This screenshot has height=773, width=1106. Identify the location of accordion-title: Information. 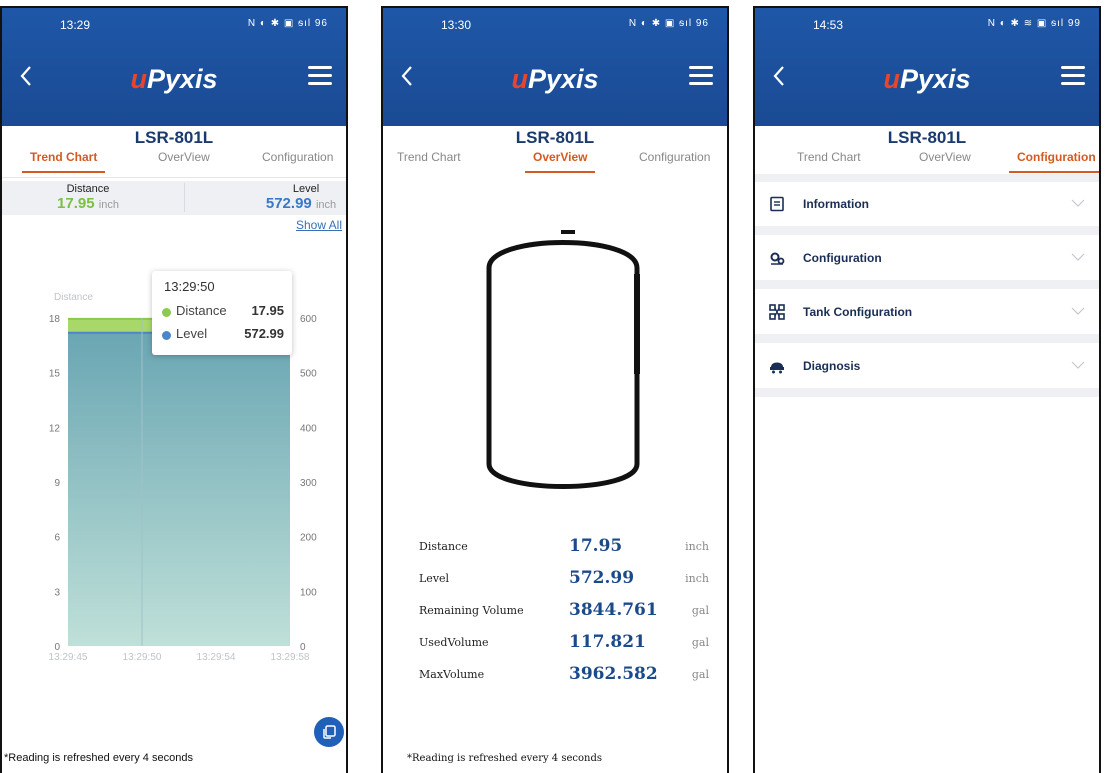
(836, 204).